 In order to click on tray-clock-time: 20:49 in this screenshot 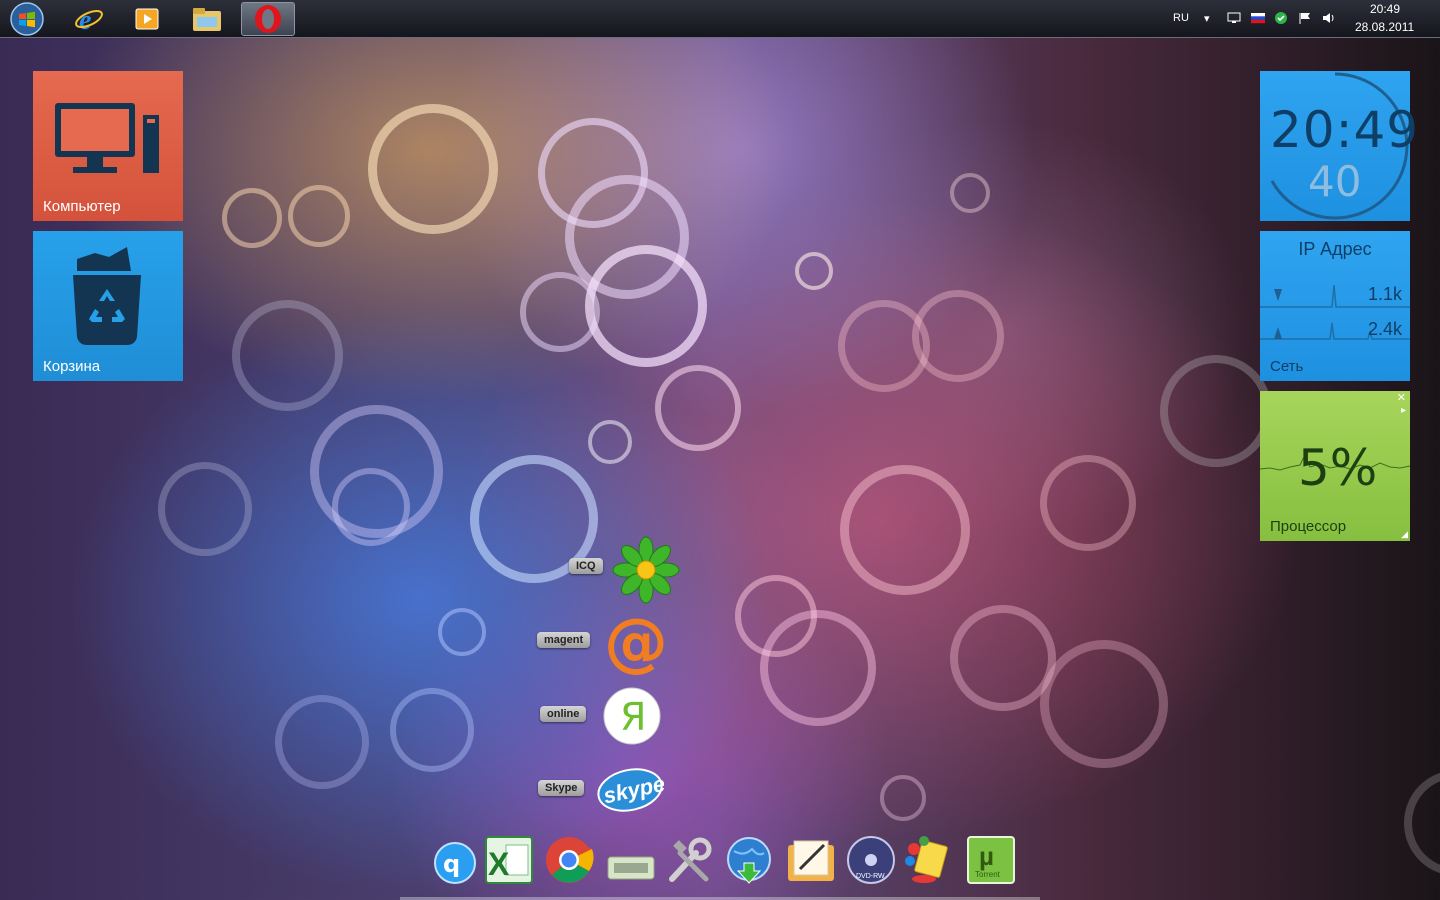, I will do `click(1385, 9)`.